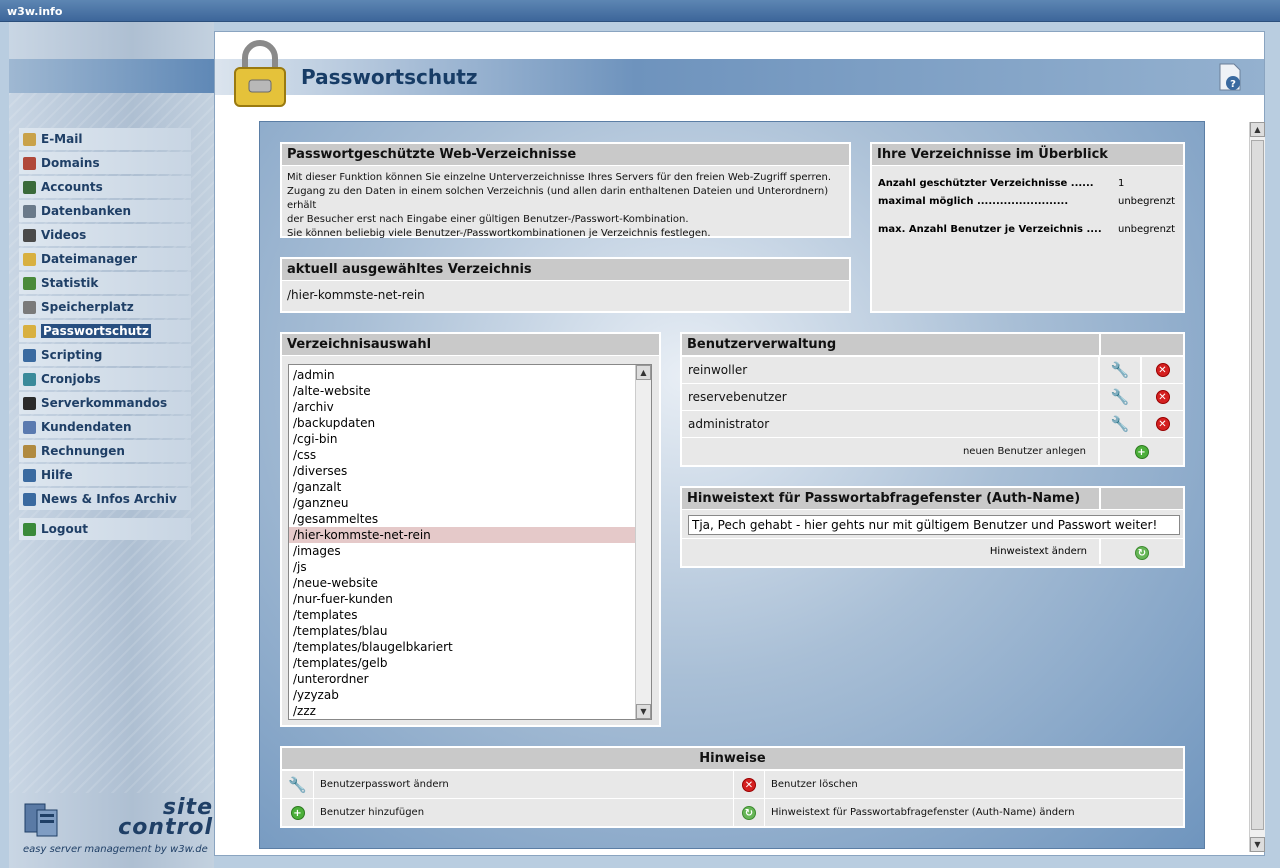 The image size is (1280, 868). What do you see at coordinates (462, 423) in the screenshot?
I see `directory-option: /backupdaten` at bounding box center [462, 423].